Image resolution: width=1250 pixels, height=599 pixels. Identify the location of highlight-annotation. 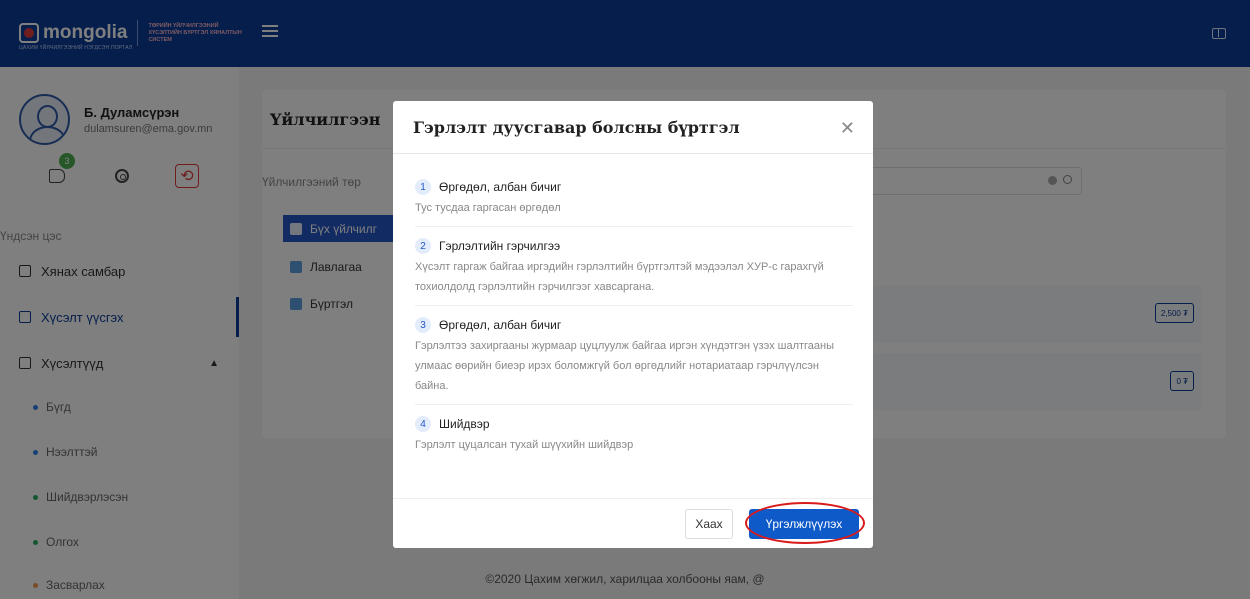
(805, 523).